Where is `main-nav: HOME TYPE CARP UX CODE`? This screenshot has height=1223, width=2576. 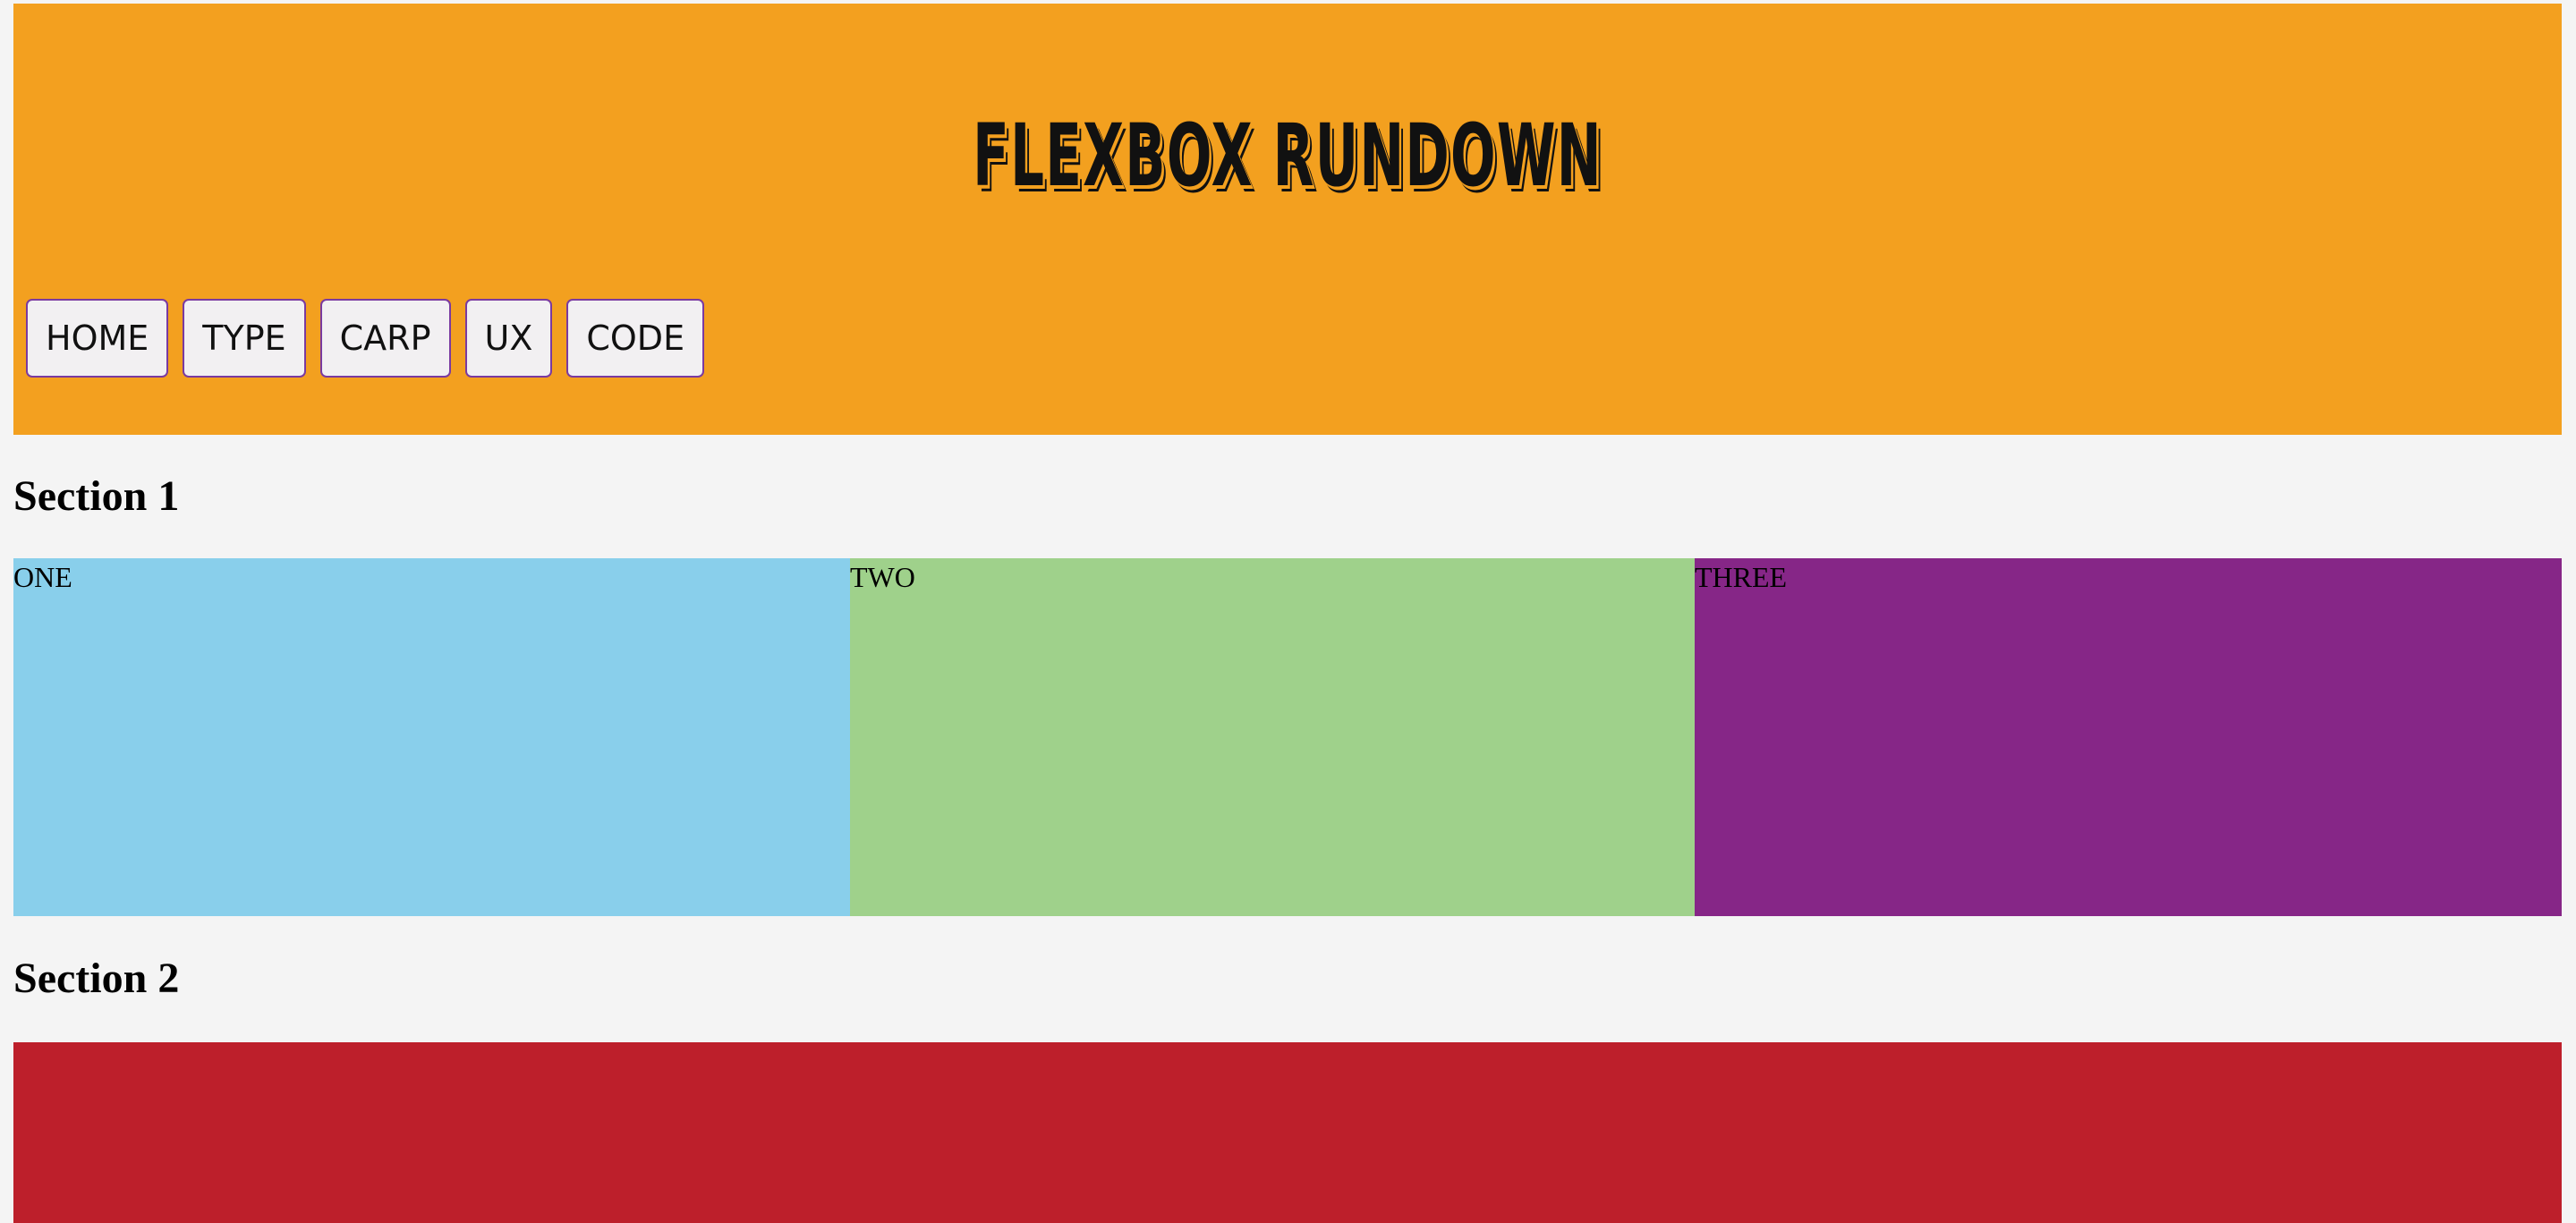
main-nav: HOME TYPE CARP UX CODE is located at coordinates (365, 338).